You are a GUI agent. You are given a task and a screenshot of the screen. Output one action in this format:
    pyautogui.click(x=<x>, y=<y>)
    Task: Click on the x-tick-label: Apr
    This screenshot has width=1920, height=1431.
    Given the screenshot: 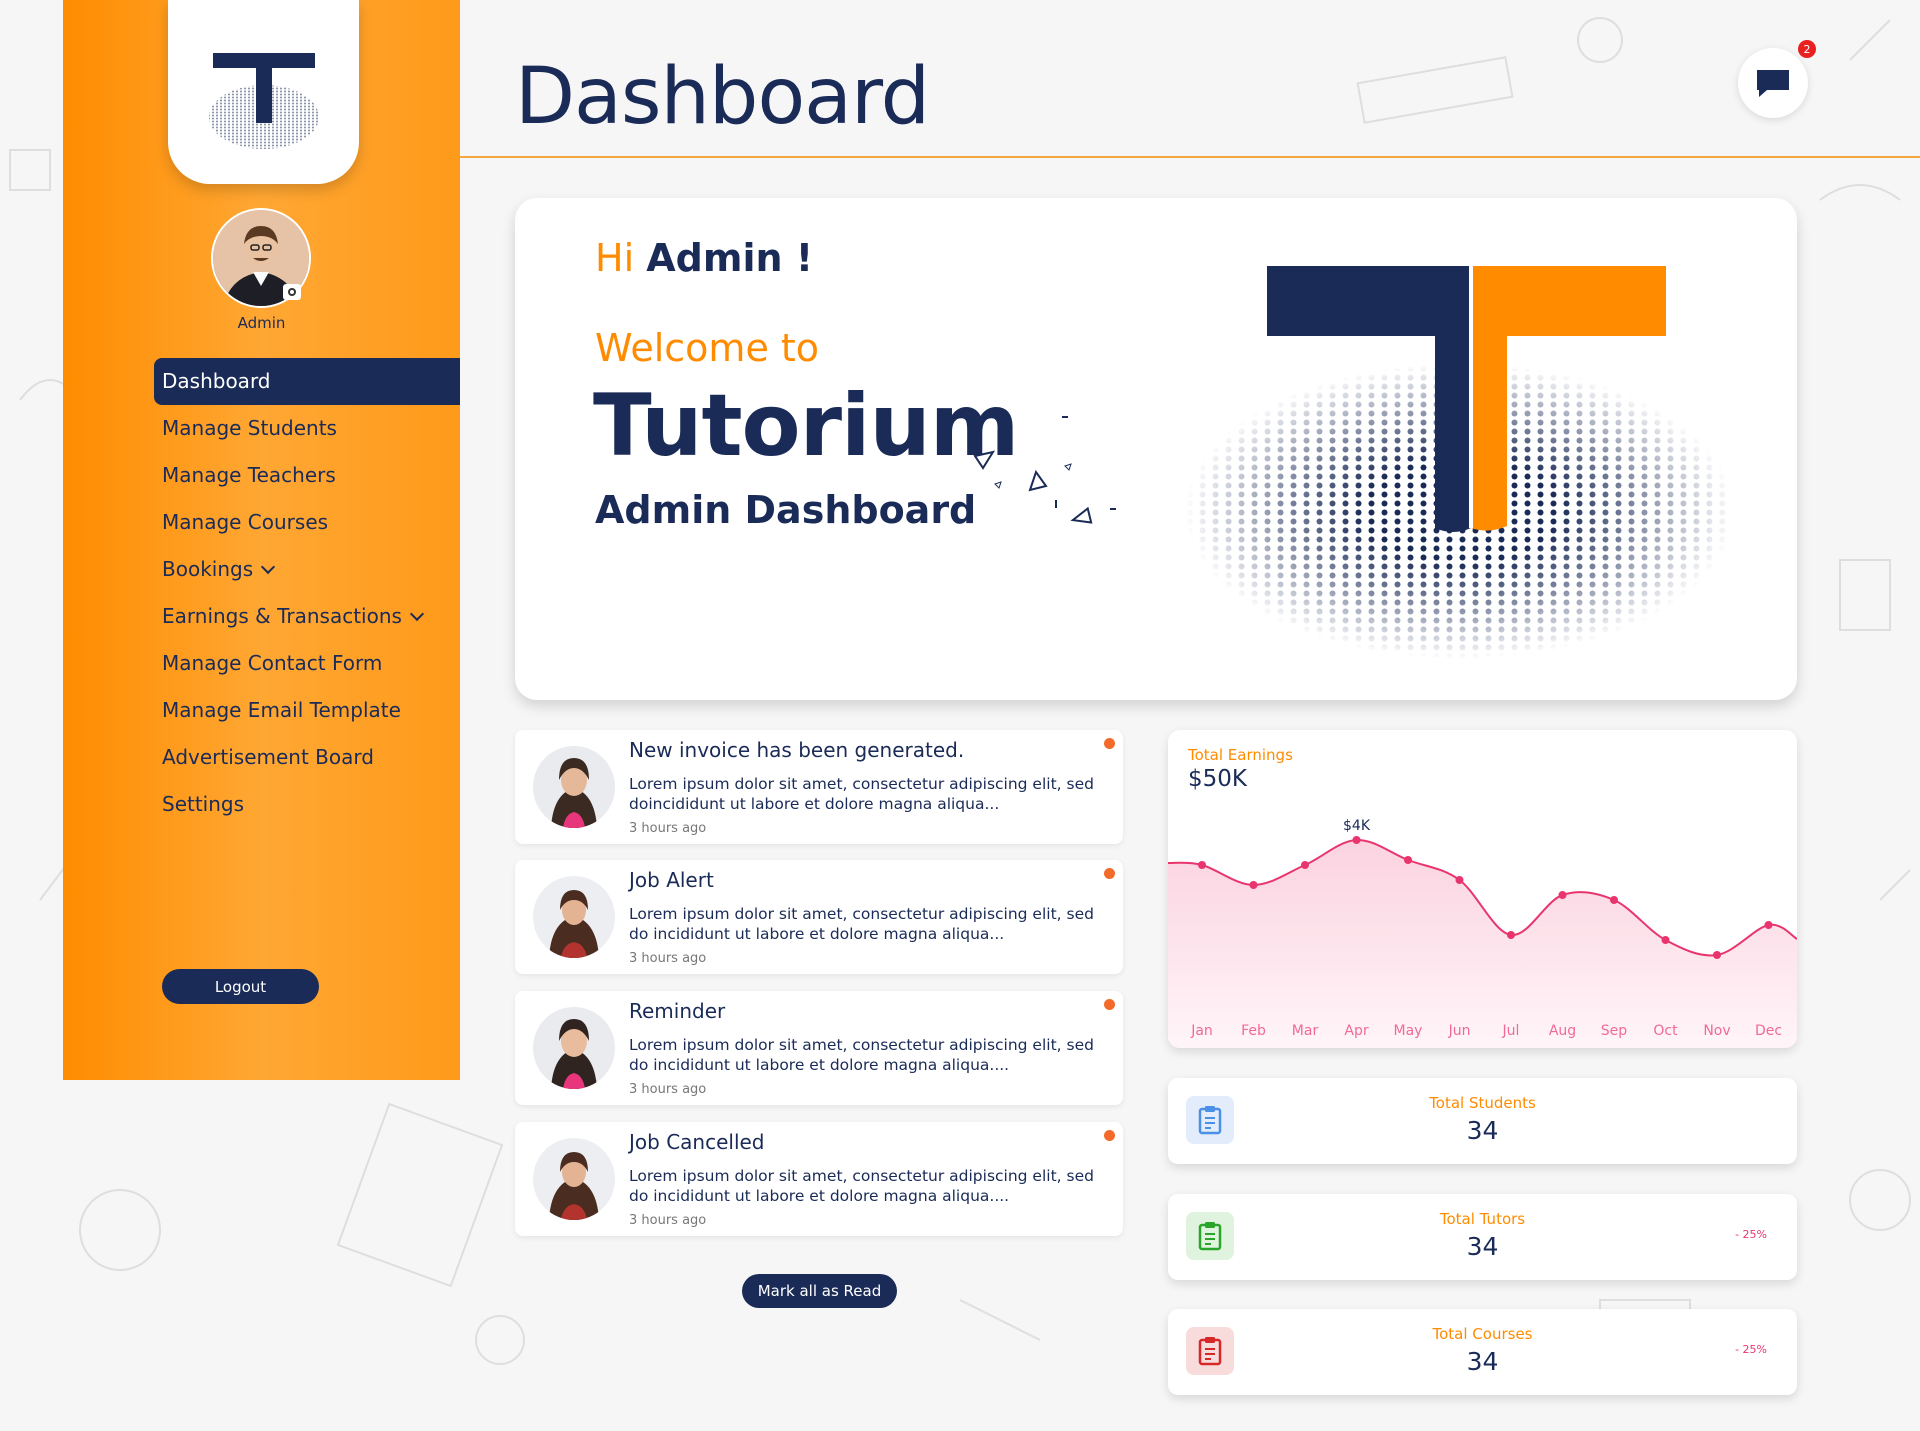 What is the action you would take?
    pyautogui.click(x=1356, y=1031)
    